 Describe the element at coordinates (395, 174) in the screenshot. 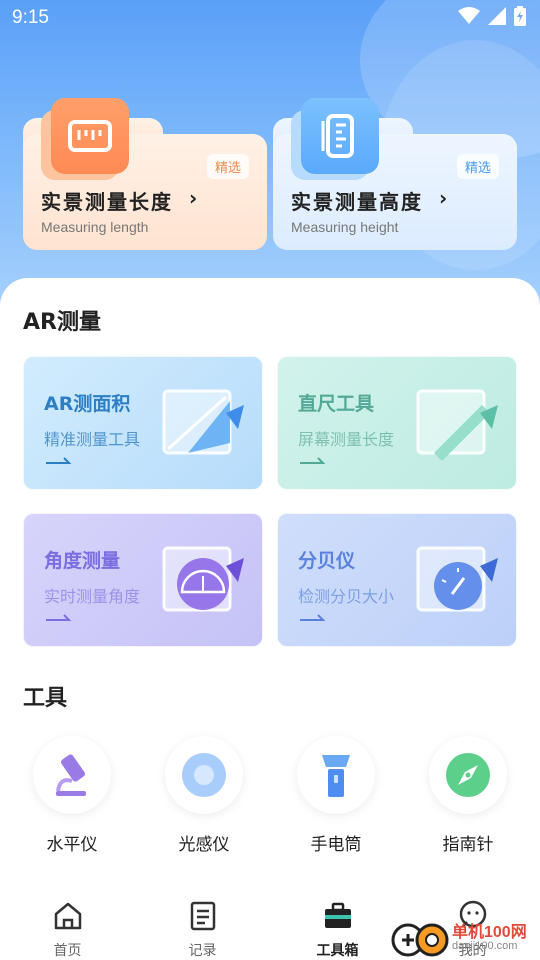

I see `card-measure-height: 精选 实景测量高度 › Measuring height` at that location.